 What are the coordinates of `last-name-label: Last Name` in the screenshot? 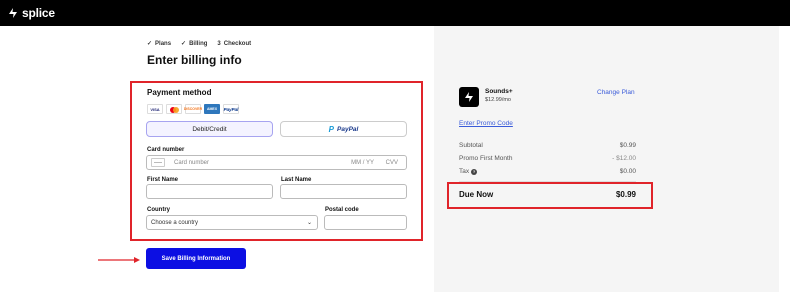 It's located at (296, 180).